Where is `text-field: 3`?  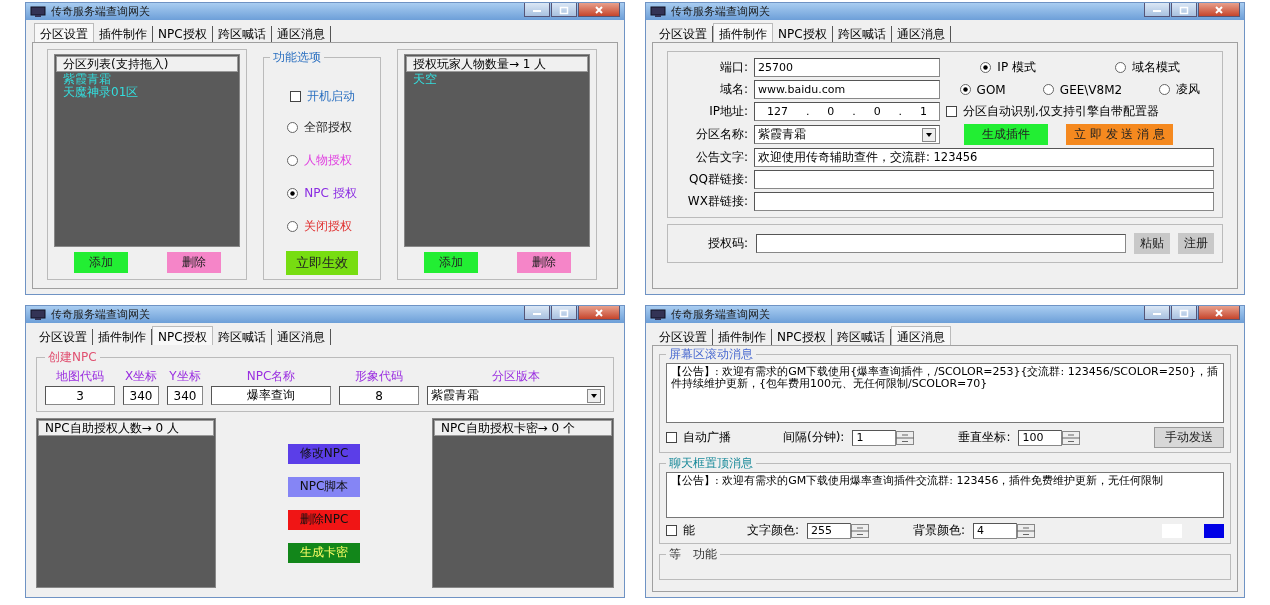
text-field: 3 is located at coordinates (80, 395).